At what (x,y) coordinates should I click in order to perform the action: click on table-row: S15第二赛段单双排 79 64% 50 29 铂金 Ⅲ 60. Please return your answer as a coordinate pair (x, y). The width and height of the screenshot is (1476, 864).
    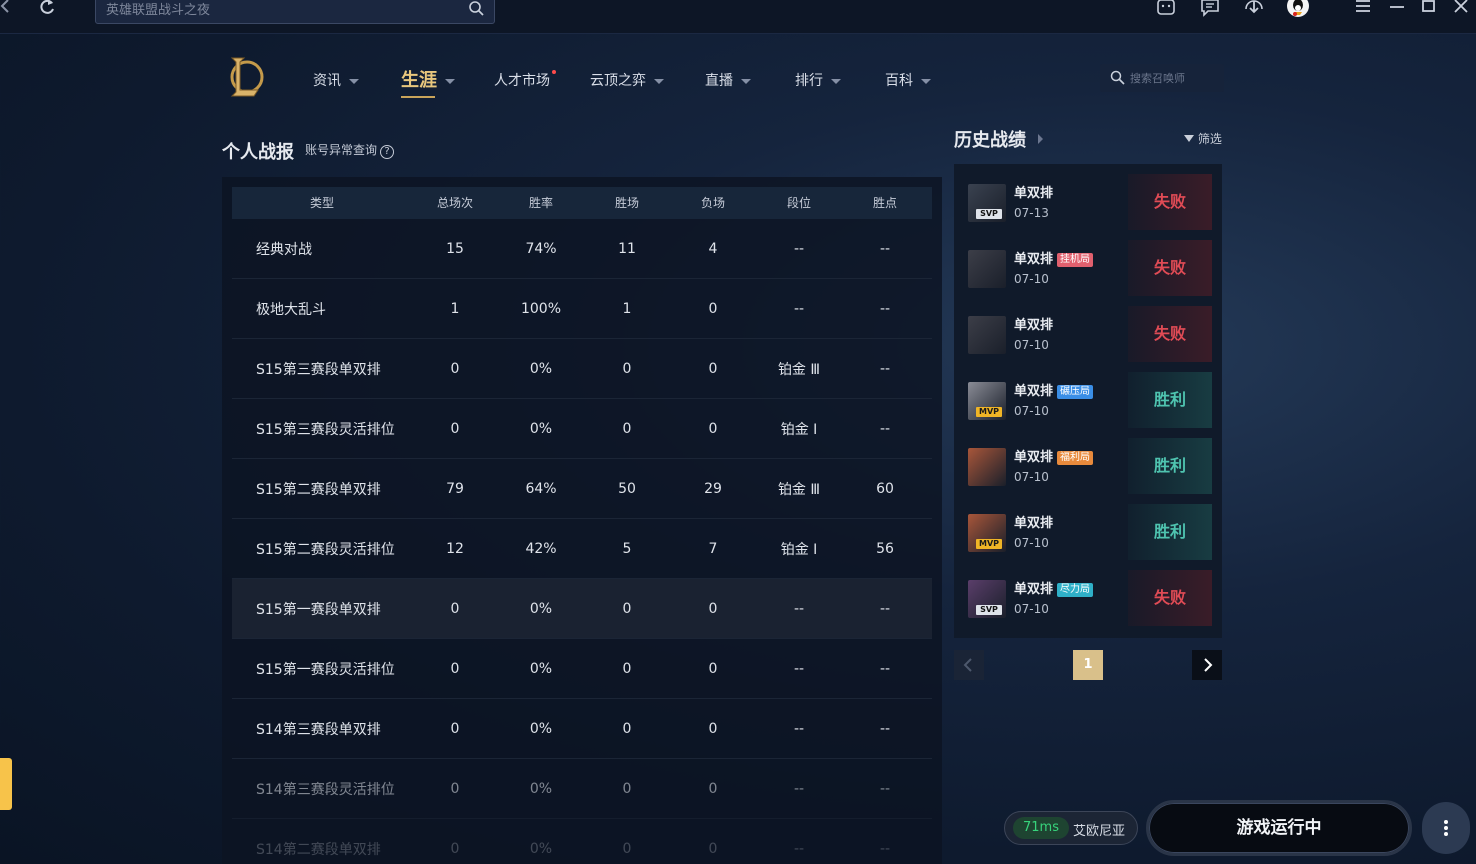
    Looking at the image, I should click on (582, 489).